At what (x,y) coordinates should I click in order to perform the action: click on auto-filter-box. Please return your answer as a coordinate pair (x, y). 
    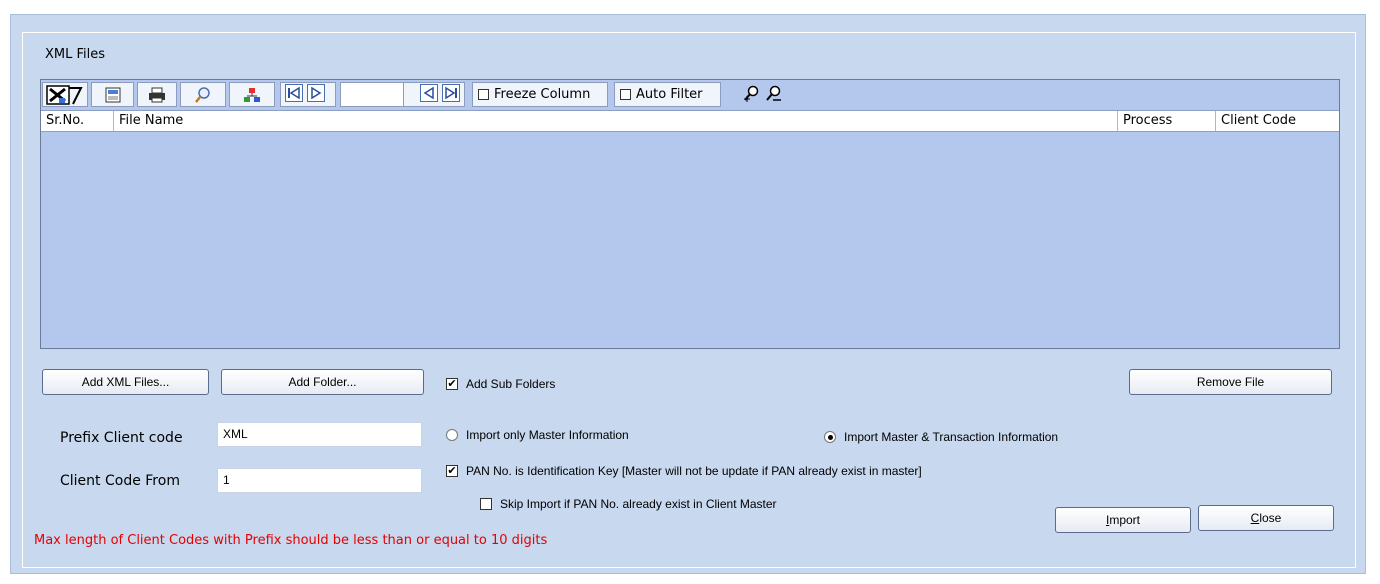
    Looking at the image, I should click on (625, 94).